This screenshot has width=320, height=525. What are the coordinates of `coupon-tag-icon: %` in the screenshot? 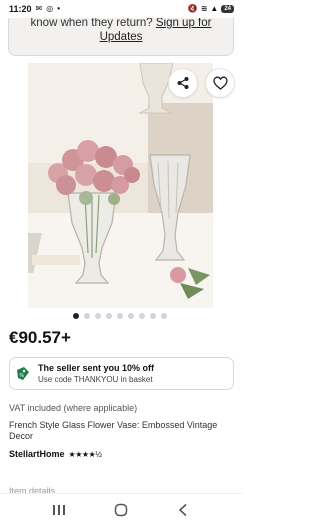 It's located at (23, 373).